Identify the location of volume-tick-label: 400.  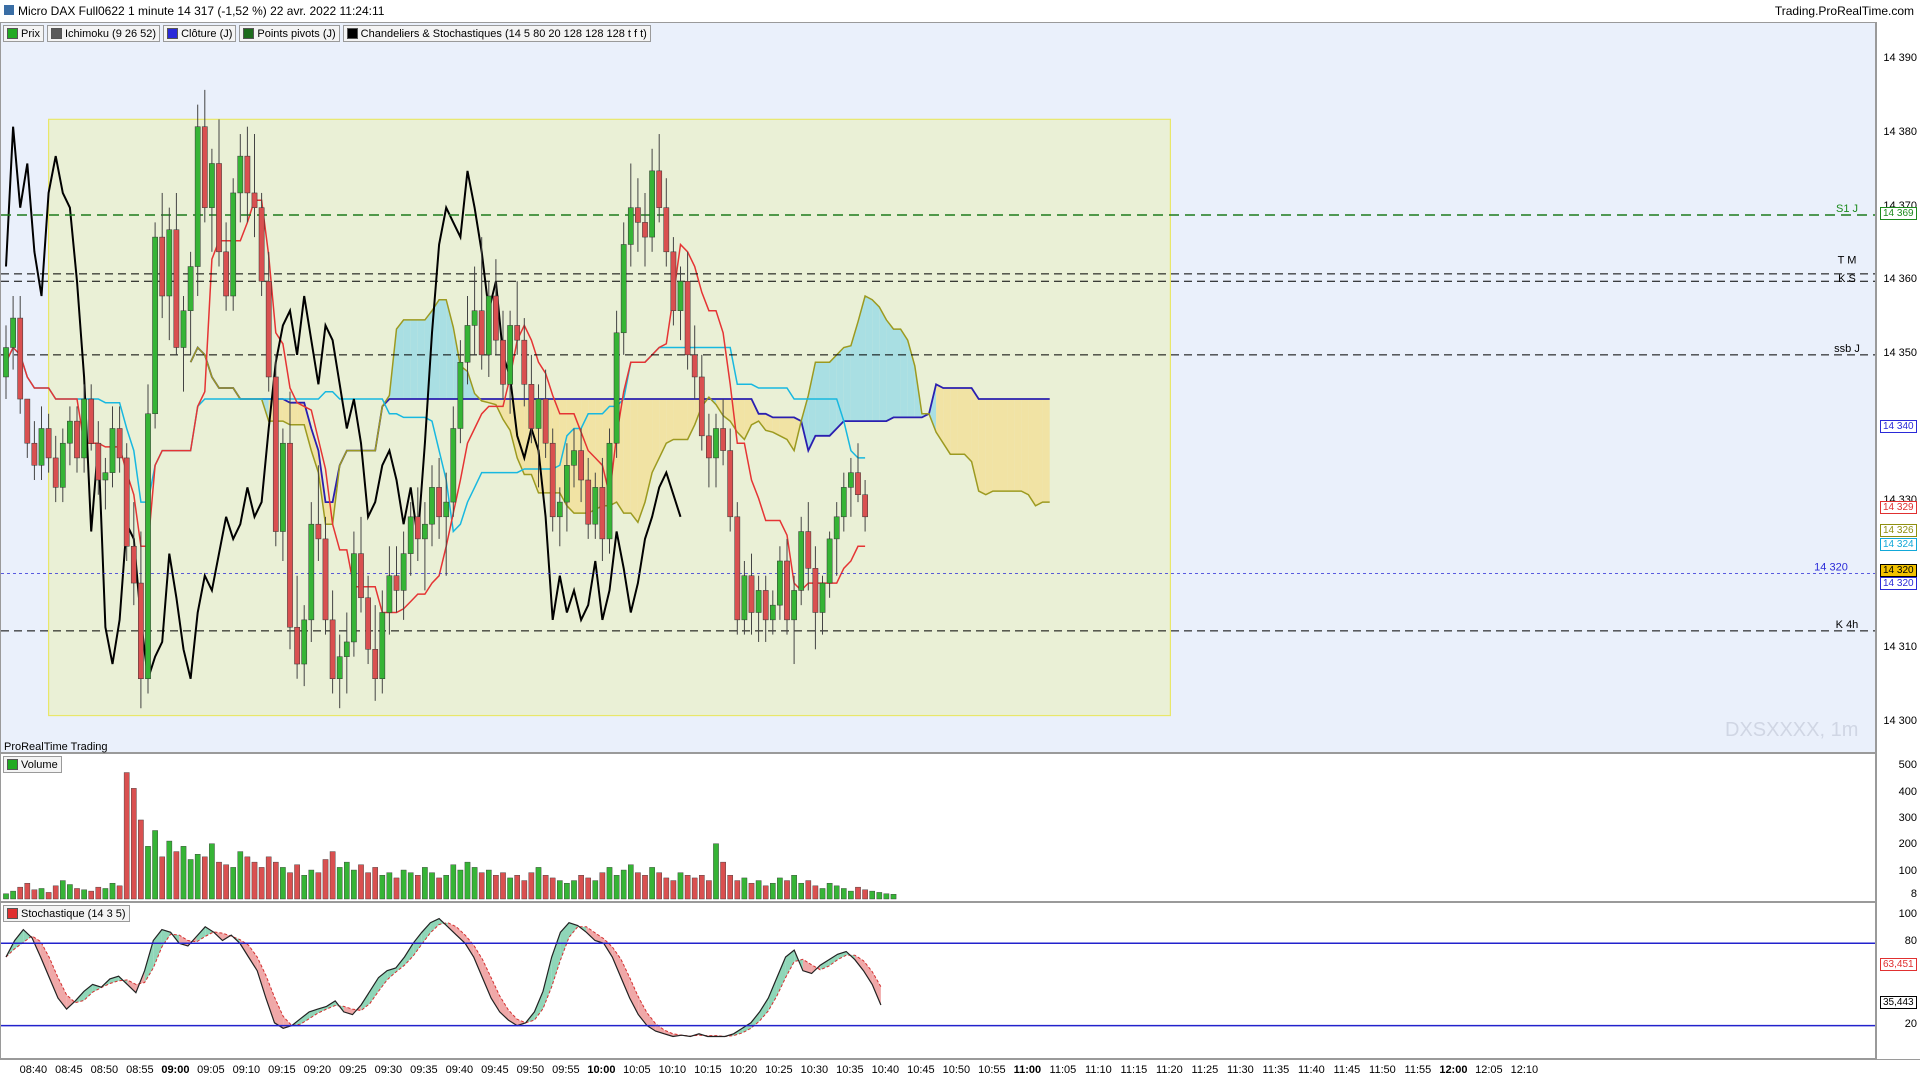
(1907, 791).